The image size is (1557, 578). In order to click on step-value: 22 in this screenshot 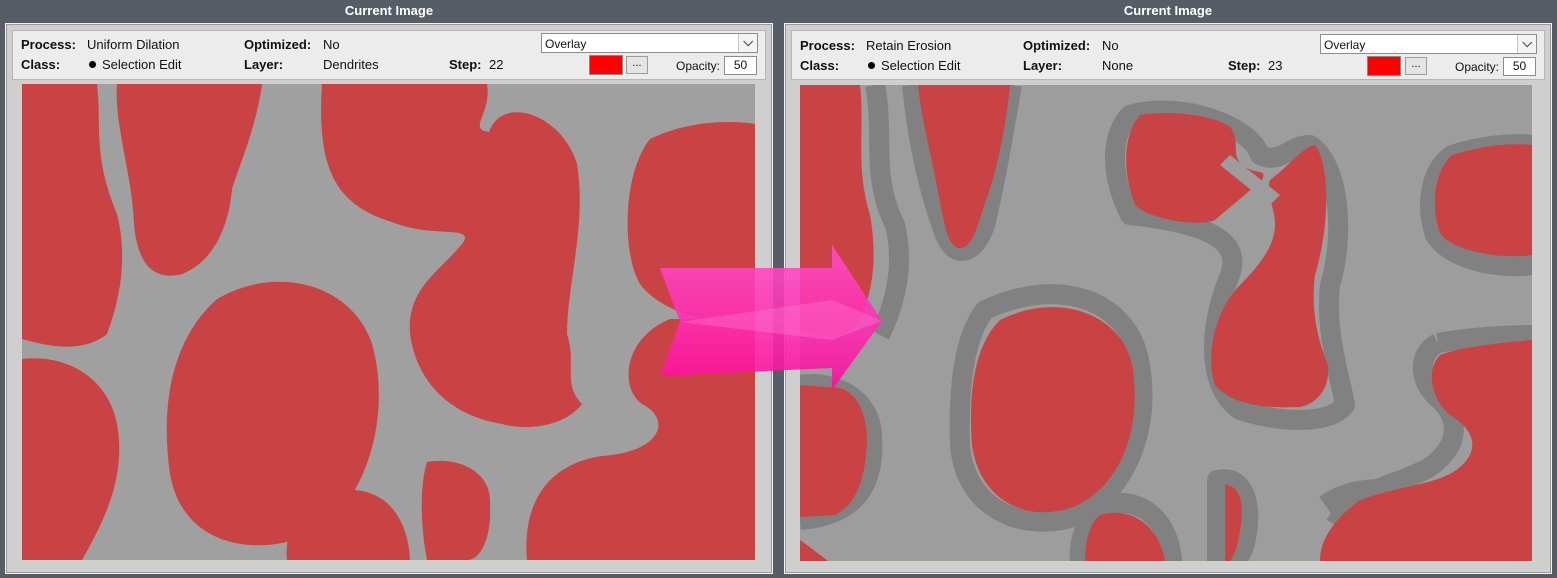, I will do `click(496, 64)`.